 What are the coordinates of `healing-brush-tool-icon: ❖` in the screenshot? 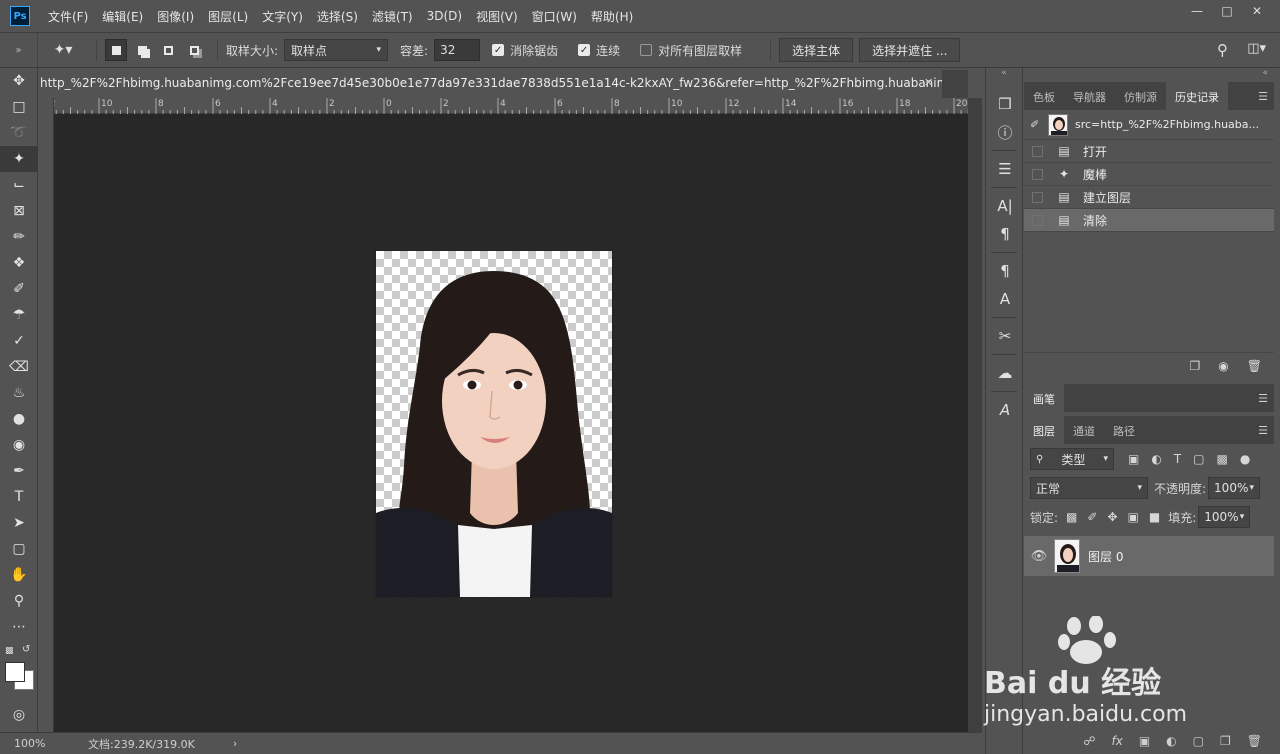 It's located at (19, 263).